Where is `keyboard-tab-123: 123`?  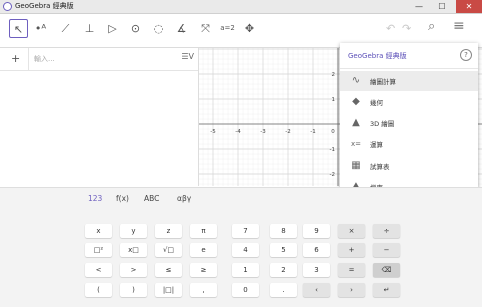
keyboard-tab-123: 123 is located at coordinates (95, 198).